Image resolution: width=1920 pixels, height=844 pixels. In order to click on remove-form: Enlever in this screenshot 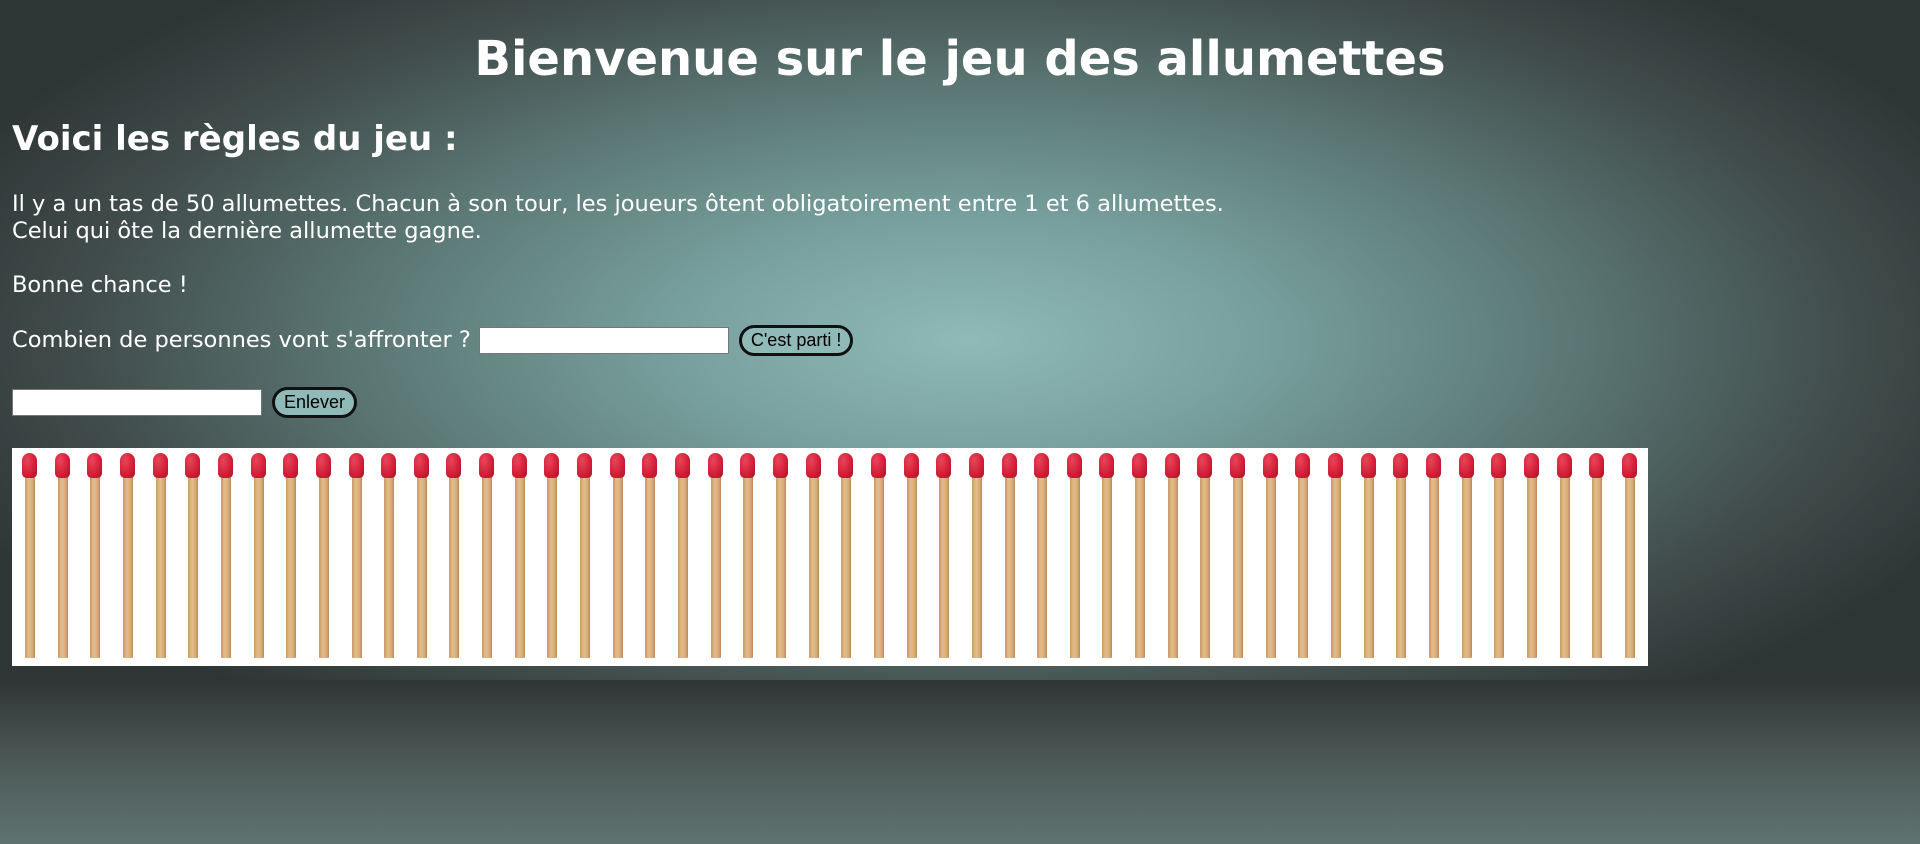, I will do `click(185, 402)`.